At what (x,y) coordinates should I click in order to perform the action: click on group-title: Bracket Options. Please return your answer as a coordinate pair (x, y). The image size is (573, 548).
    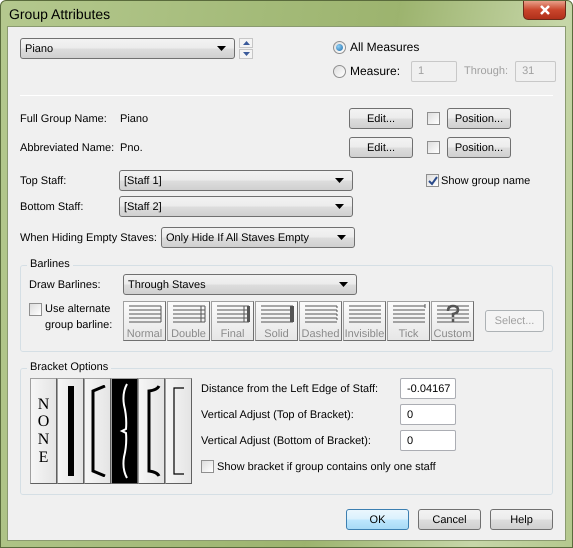
    Looking at the image, I should click on (69, 367).